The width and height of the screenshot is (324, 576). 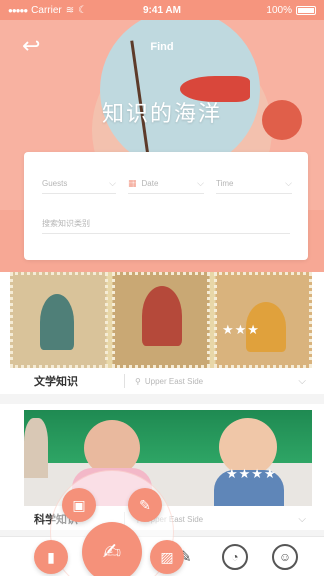 What do you see at coordinates (166, 184) in the screenshot?
I see `date-field: ▦ Date ⌵` at bounding box center [166, 184].